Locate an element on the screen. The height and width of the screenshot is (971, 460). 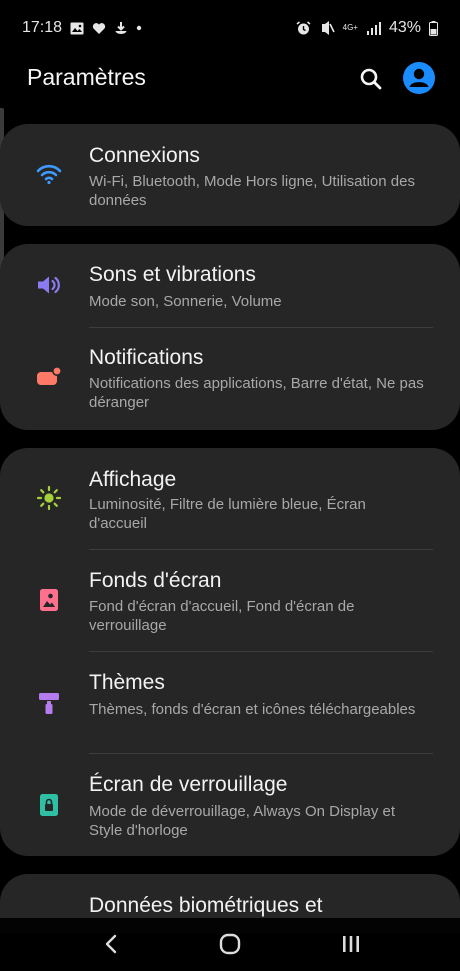
alarm-icon is located at coordinates (303, 28).